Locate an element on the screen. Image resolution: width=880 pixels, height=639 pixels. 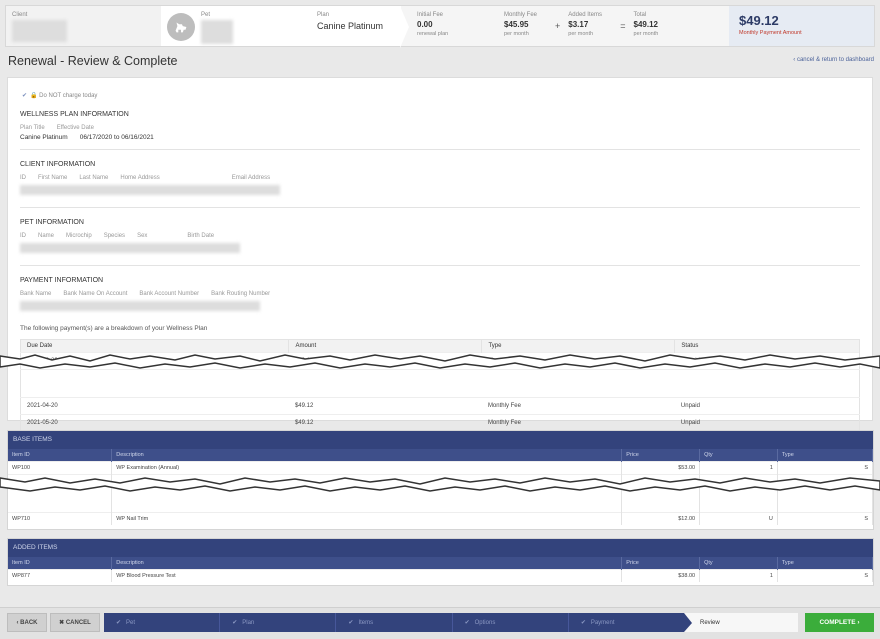
step-plan: ✔ Plan is located at coordinates (278, 622).